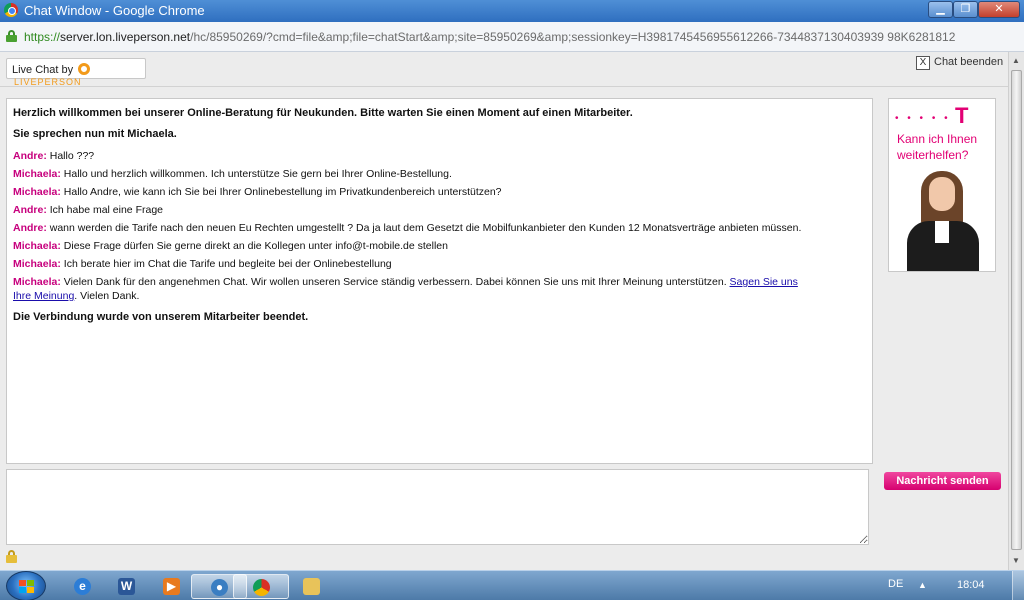 This screenshot has height=600, width=1024. I want to click on live-chat-label: Live Chat by, so click(43, 70).